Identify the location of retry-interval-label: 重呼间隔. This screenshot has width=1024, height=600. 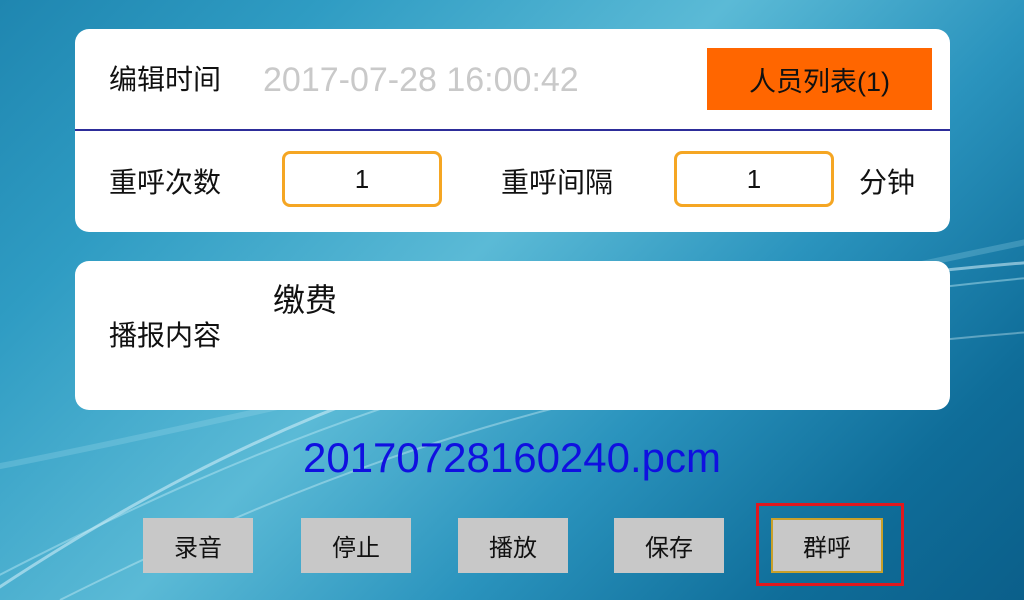
(557, 182).